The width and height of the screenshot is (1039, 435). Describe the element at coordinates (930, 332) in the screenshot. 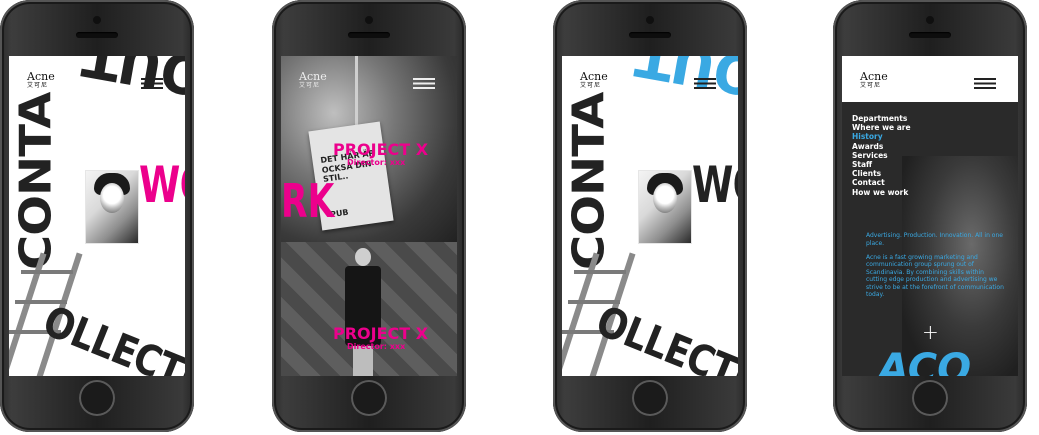

I see `plus-icon: +` at that location.